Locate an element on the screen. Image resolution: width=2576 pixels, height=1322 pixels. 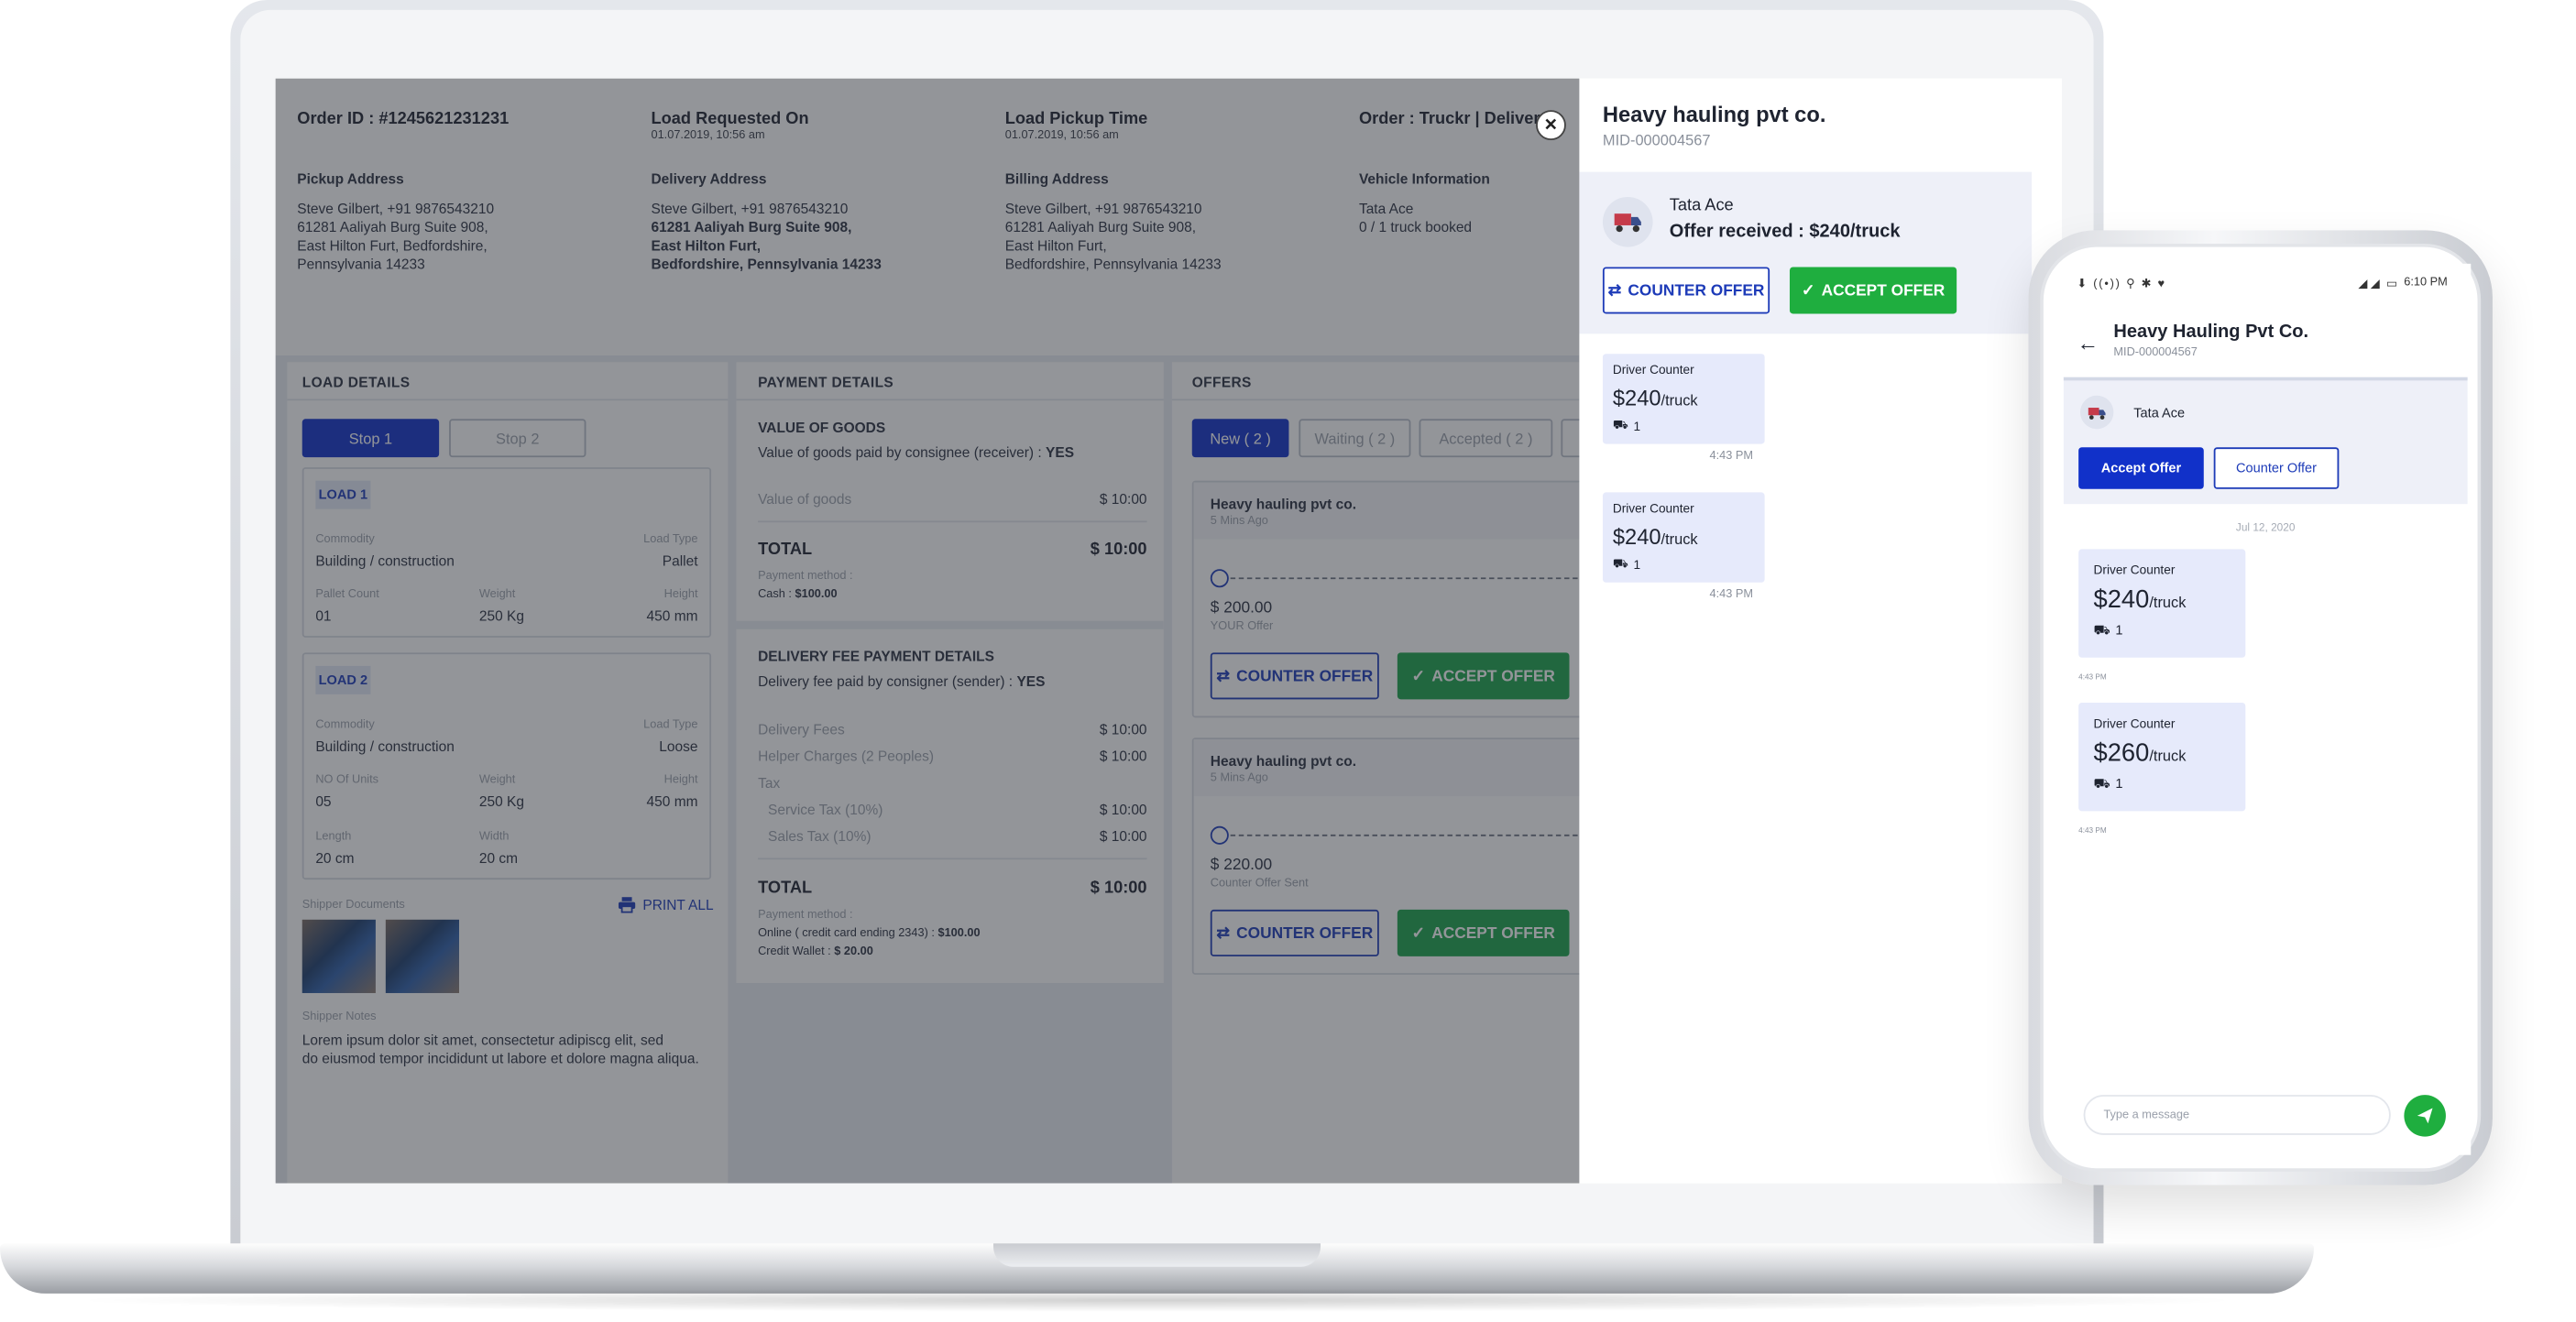
stop-1-tab: Stop 1 is located at coordinates (370, 438).